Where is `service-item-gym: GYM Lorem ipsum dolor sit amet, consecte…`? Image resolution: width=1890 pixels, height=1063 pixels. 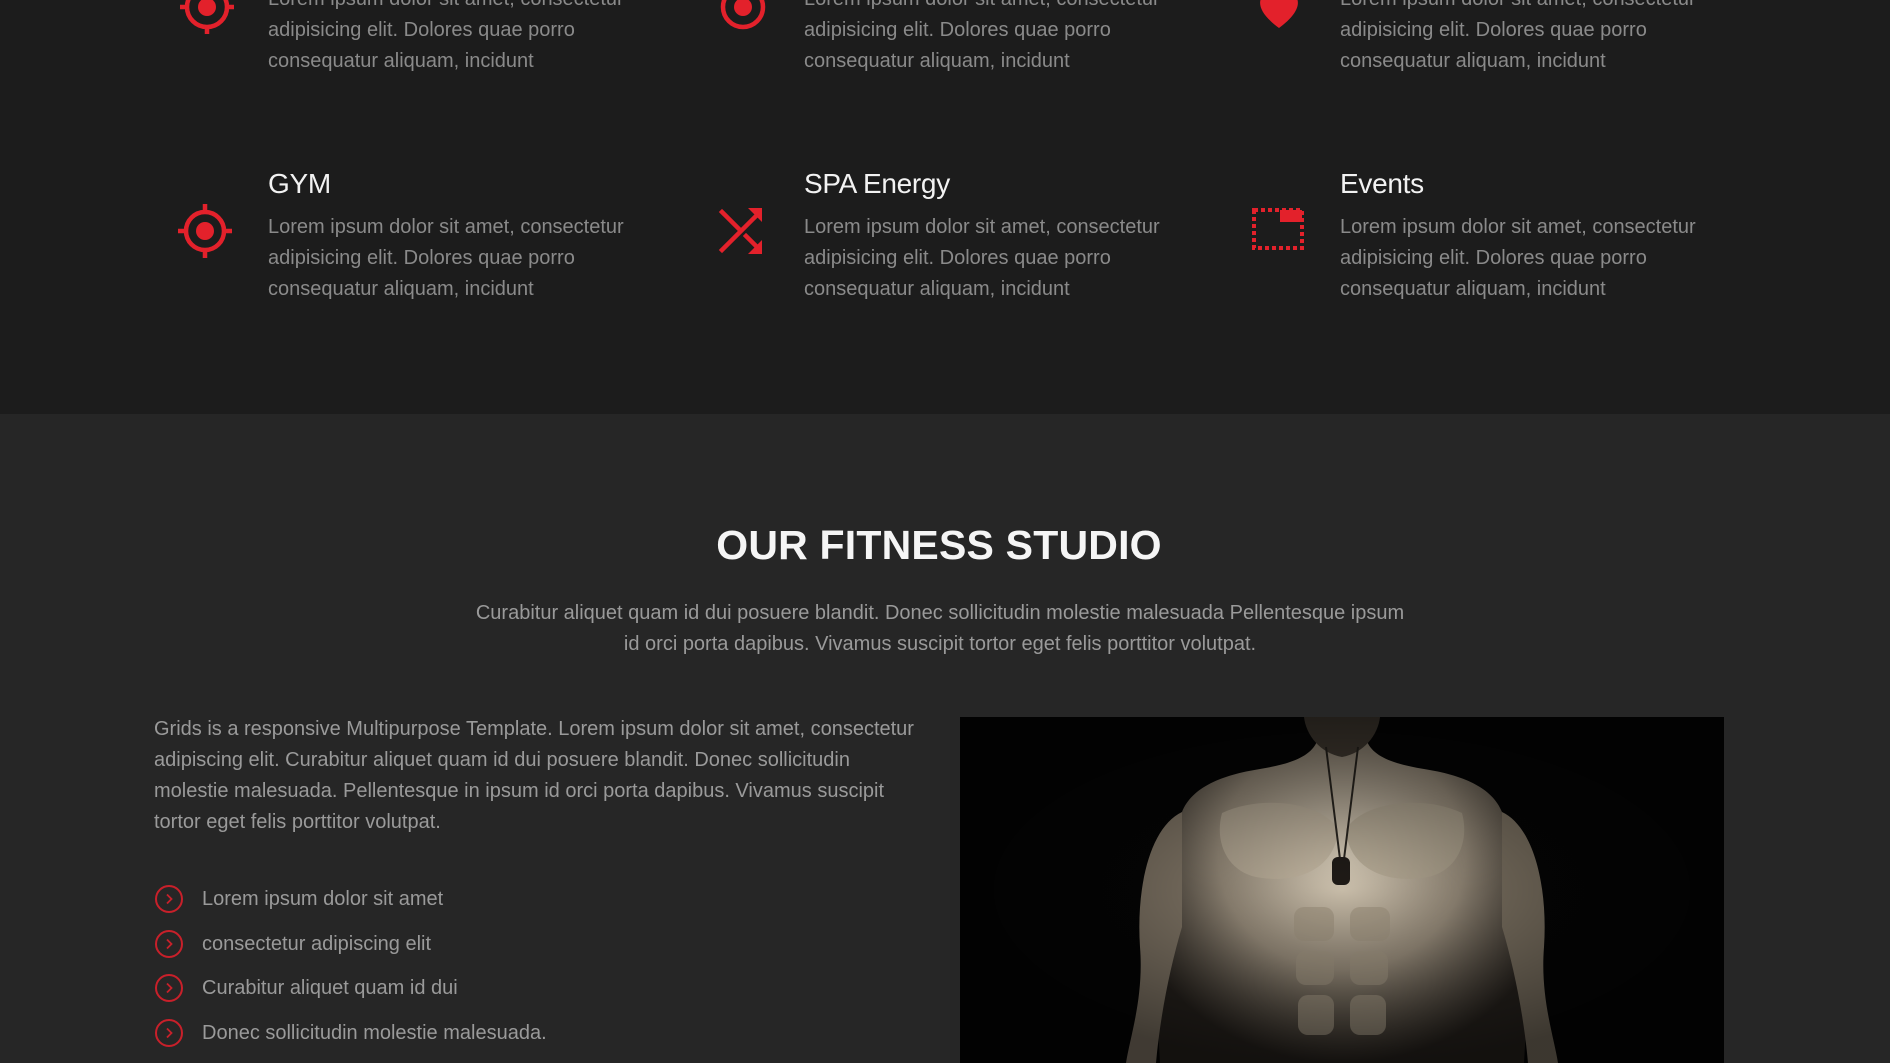
service-item-gym: GYM Lorem ipsum dolor sit amet, consecte… is located at coordinates (401, 266).